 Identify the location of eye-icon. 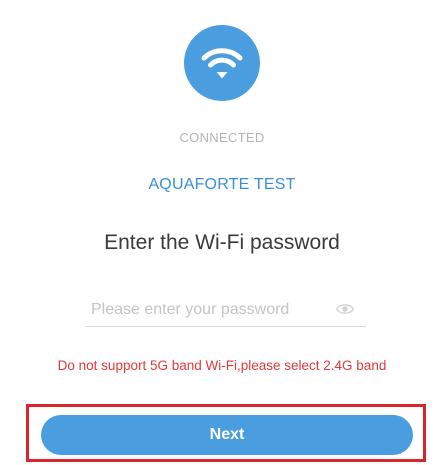
(345, 309).